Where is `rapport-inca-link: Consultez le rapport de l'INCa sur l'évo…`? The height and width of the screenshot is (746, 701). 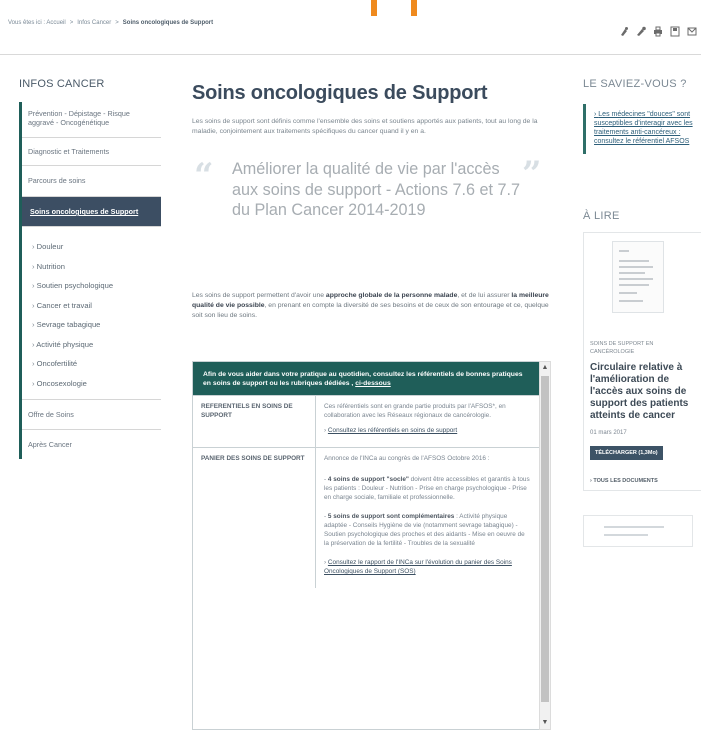 rapport-inca-link: Consultez le rapport de l'INCa sur l'évo… is located at coordinates (418, 567).